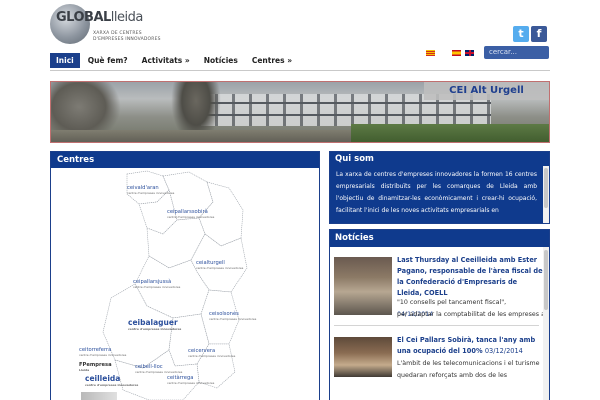 Image resolution: width=600 pixels, height=400 pixels. What do you see at coordinates (190, 380) in the screenshot?
I see `map-label-ceitarrega: ceitàrrega centre d'empreses innovadores` at bounding box center [190, 380].